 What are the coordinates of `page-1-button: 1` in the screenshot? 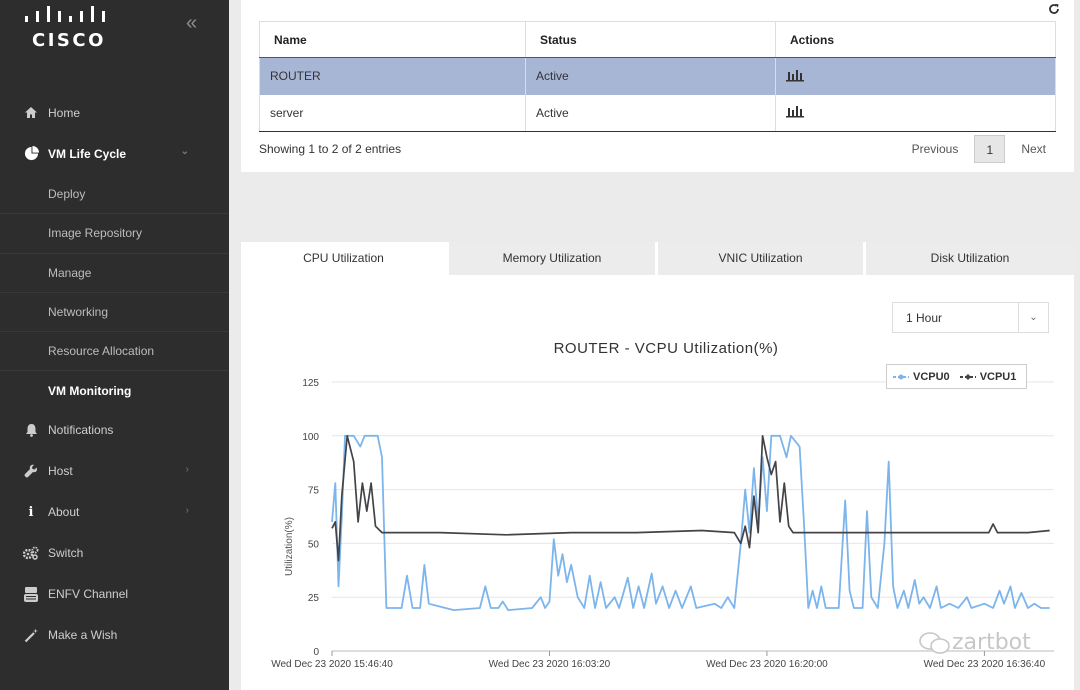 It's located at (990, 149).